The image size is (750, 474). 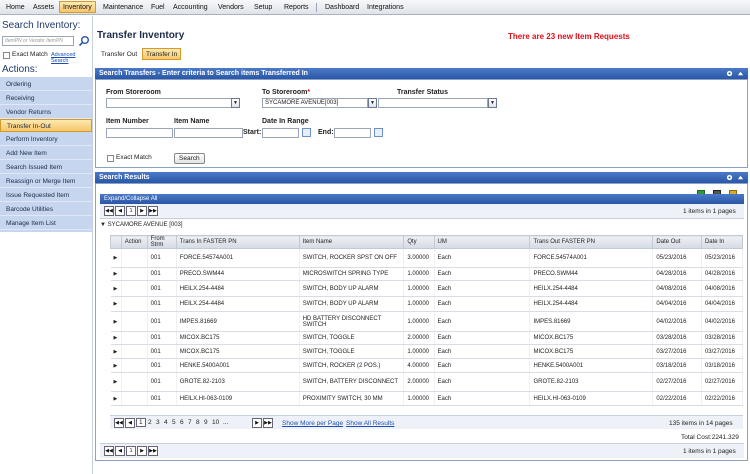 I want to click on end-calendar-icon, so click(x=378, y=132).